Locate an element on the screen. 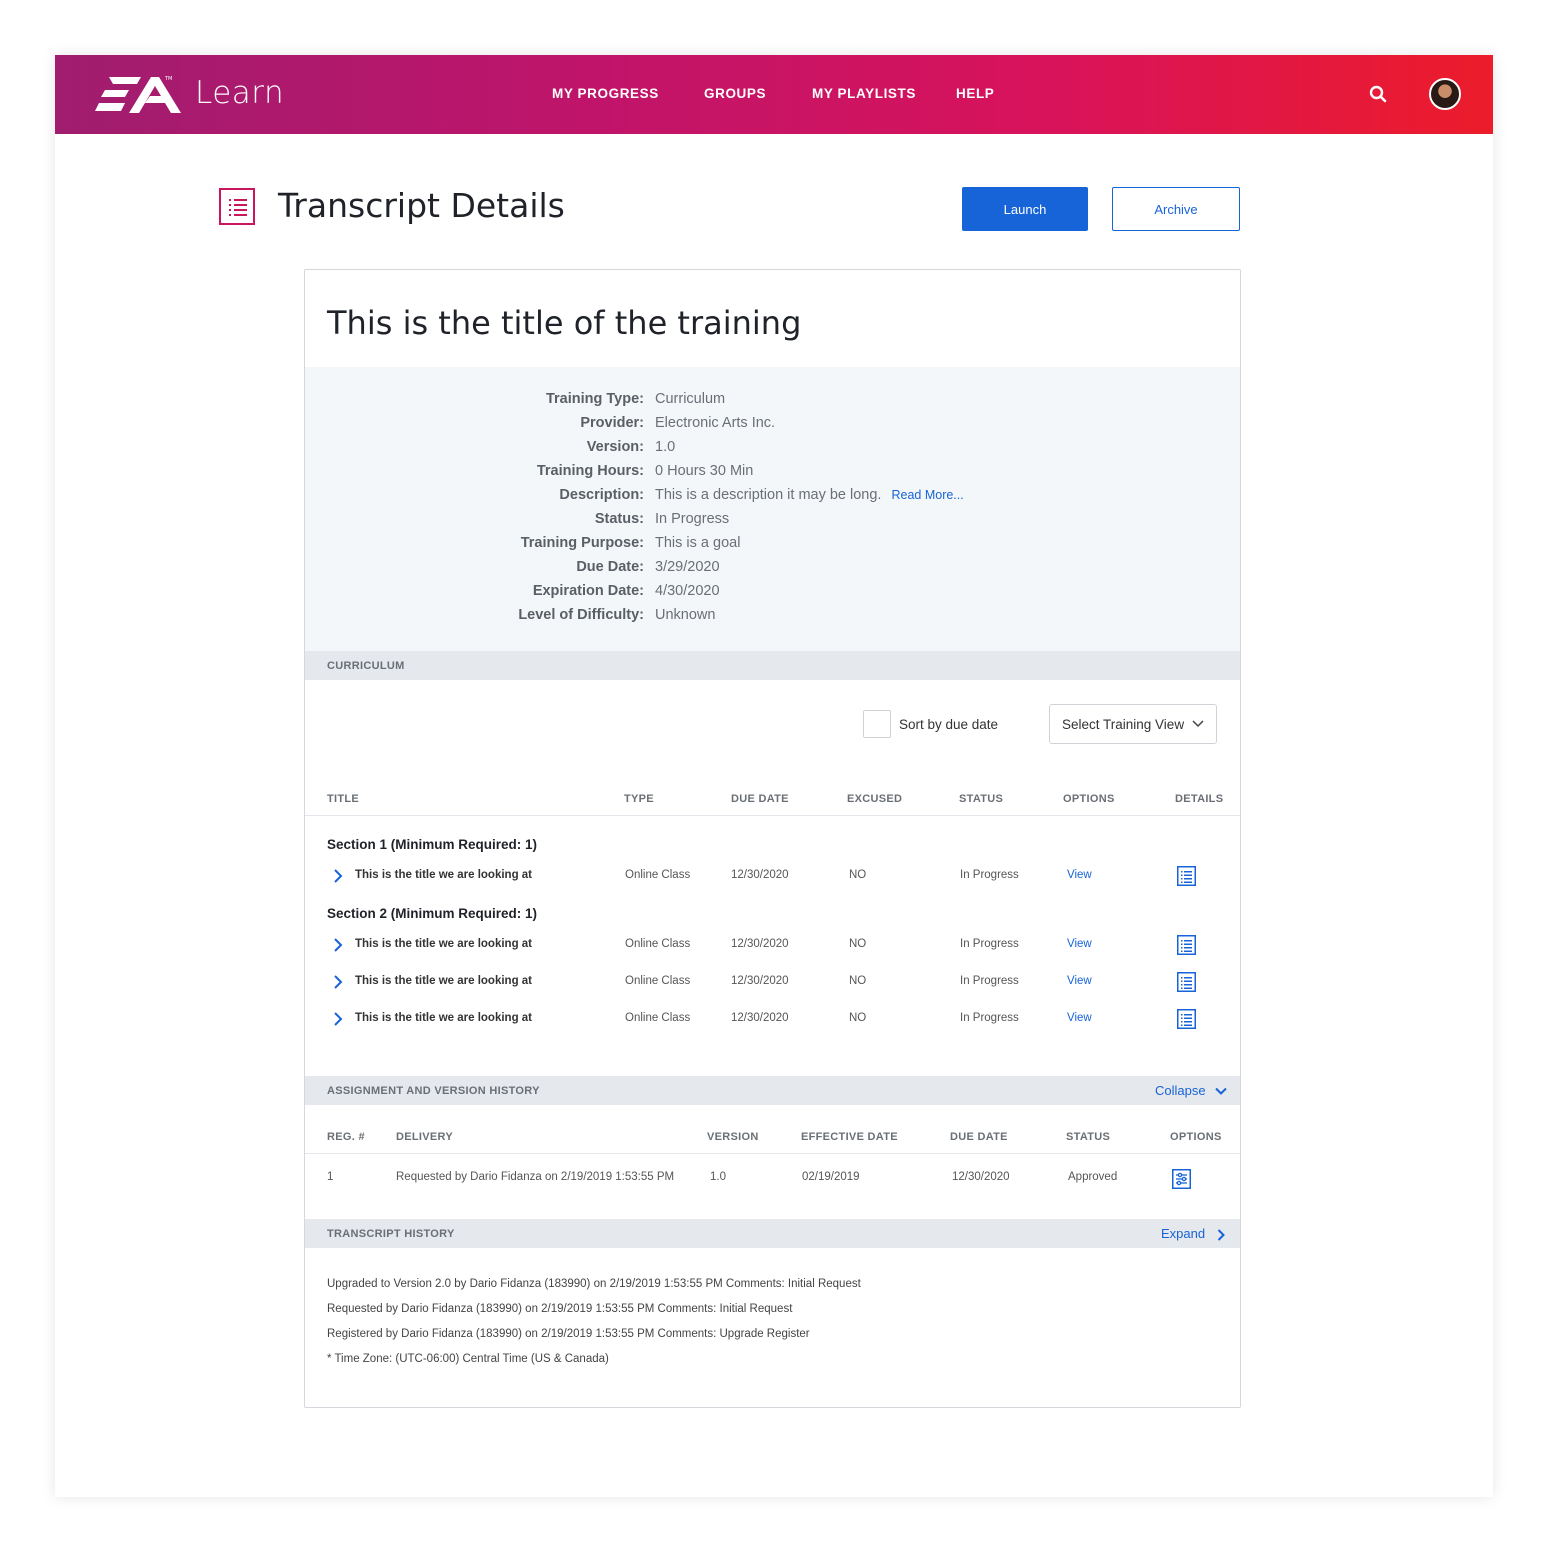 The height and width of the screenshot is (1552, 1548). assignment-label: ASSIGNMENT AND VERSION HISTORY is located at coordinates (433, 1091).